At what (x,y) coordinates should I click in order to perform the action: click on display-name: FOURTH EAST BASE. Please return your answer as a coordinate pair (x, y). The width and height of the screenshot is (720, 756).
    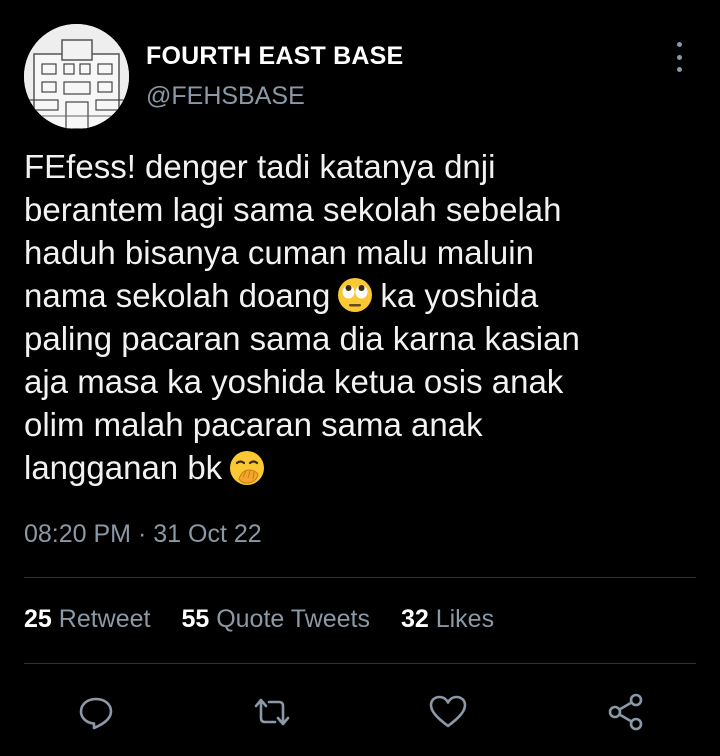
    Looking at the image, I should click on (274, 56).